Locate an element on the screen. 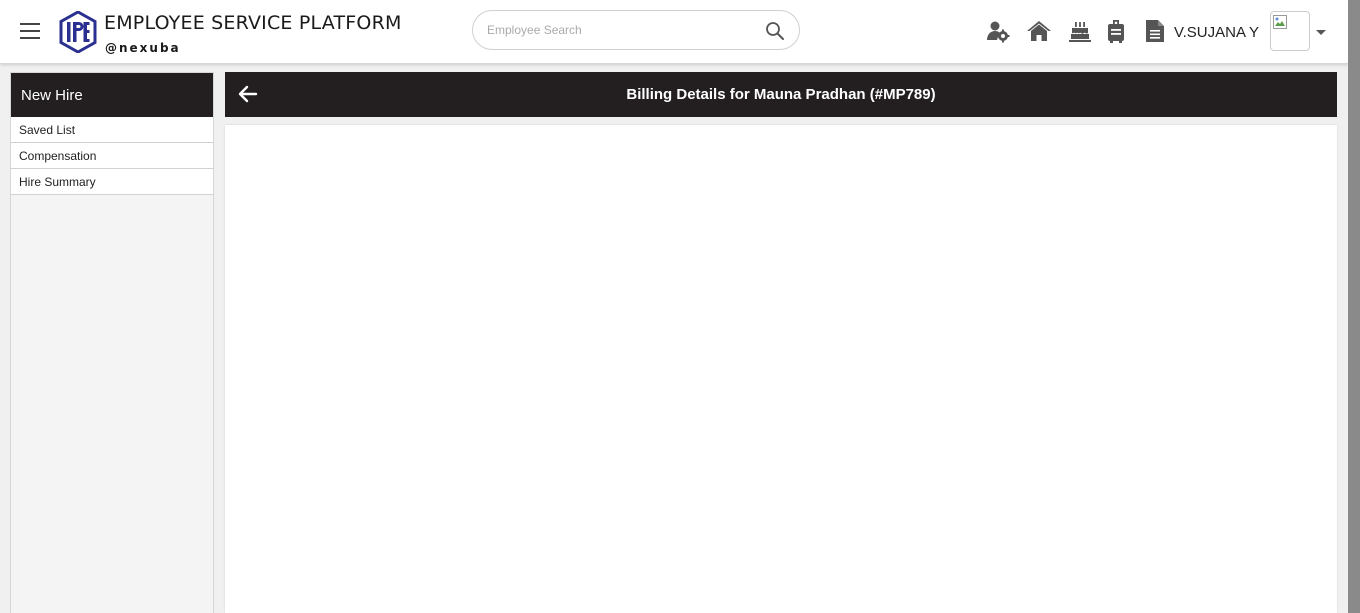 The image size is (1360, 613). employee-search is located at coordinates (636, 30).